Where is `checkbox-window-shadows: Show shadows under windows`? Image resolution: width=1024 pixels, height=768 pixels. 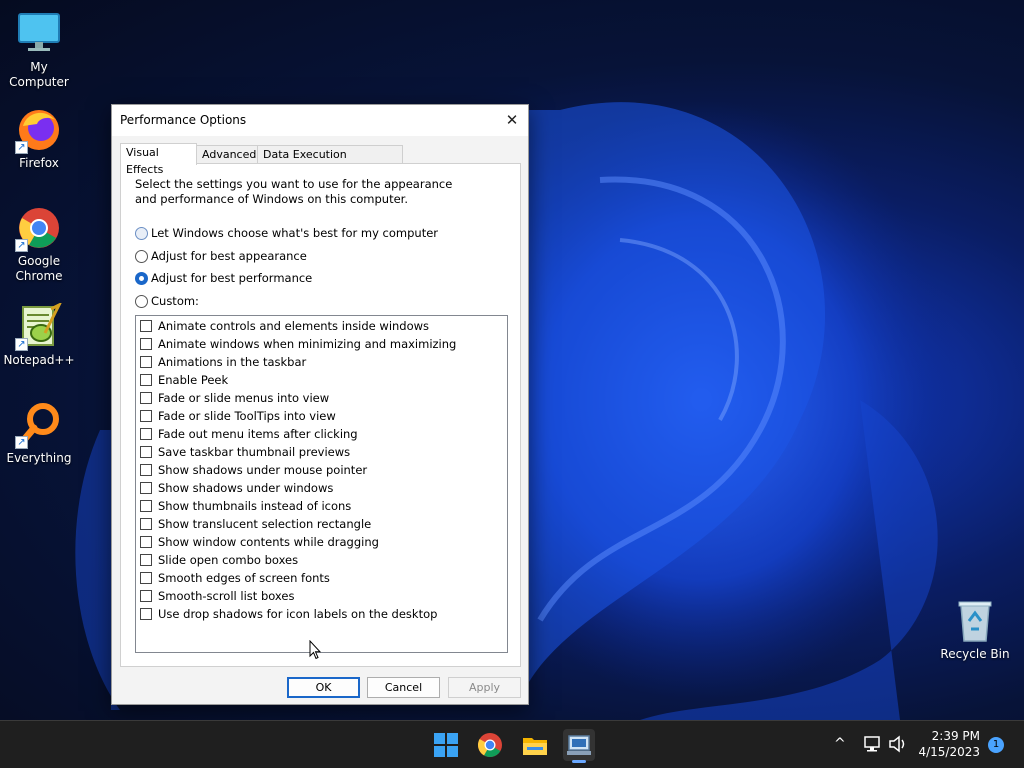 checkbox-window-shadows: Show shadows under windows is located at coordinates (236, 488).